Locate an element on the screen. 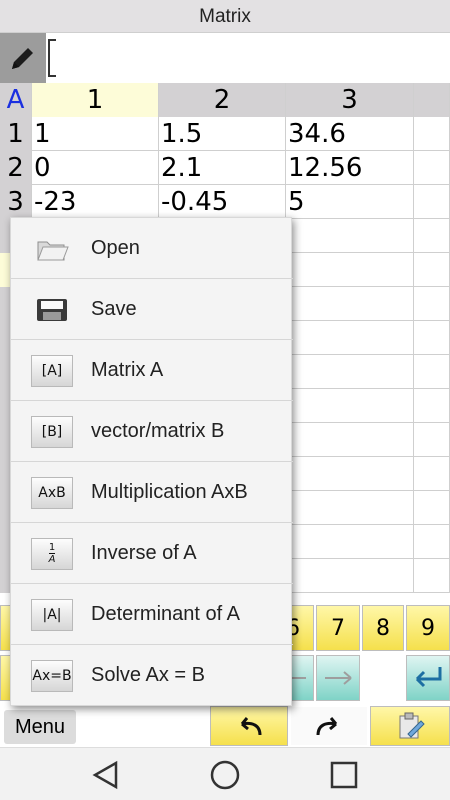  menu-item-label: Matrix A is located at coordinates (127, 370).